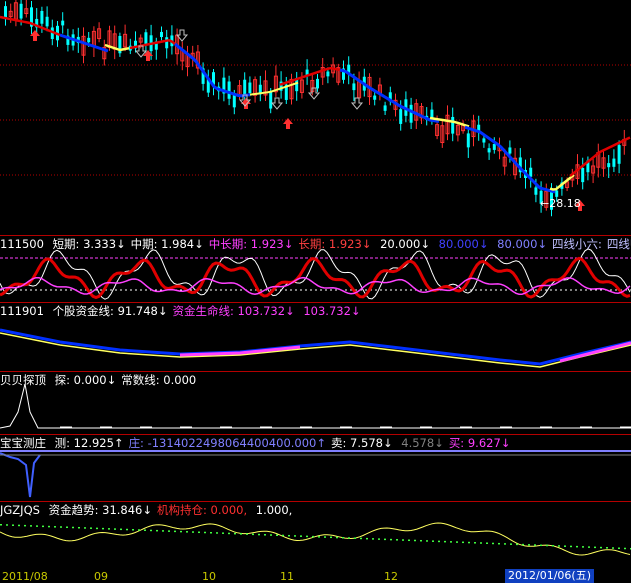  Describe the element at coordinates (22, 311) in the screenshot. I see `indicator-code: 111901` at that location.